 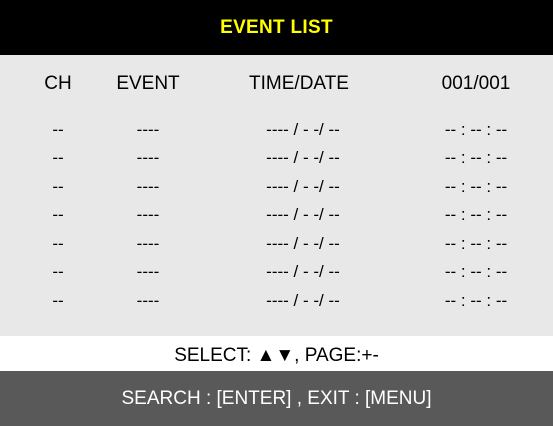 I want to click on footer-instructions: SEARCH : [ENTER] , EXIT : [MENU], so click(x=276, y=398).